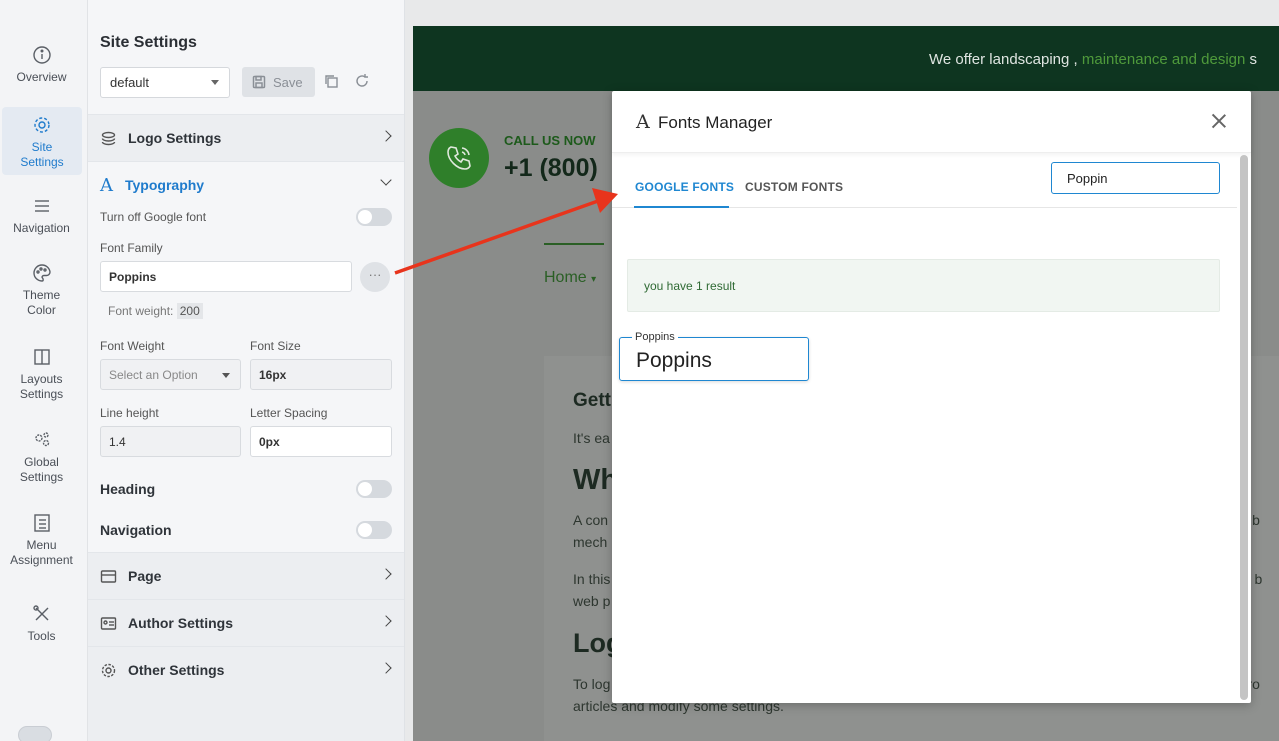 The width and height of the screenshot is (1279, 741). I want to click on preset-value: default, so click(130, 82).